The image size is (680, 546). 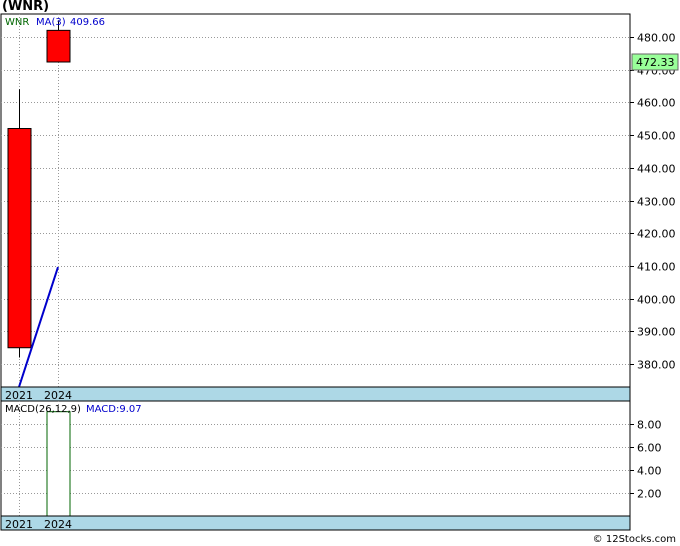 I want to click on macd-x-tick-label: 2024, so click(x=58, y=524).